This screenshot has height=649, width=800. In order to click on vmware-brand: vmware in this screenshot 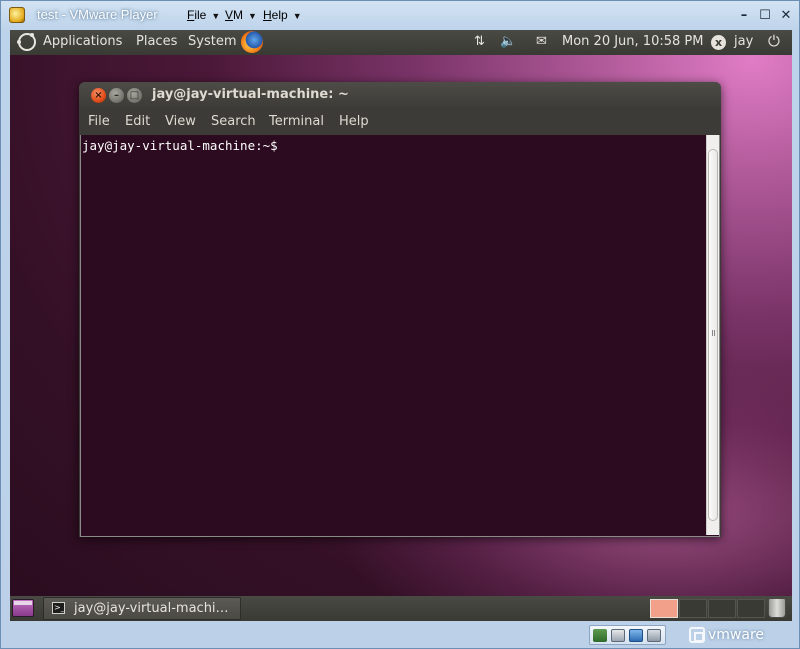, I will do `click(736, 635)`.